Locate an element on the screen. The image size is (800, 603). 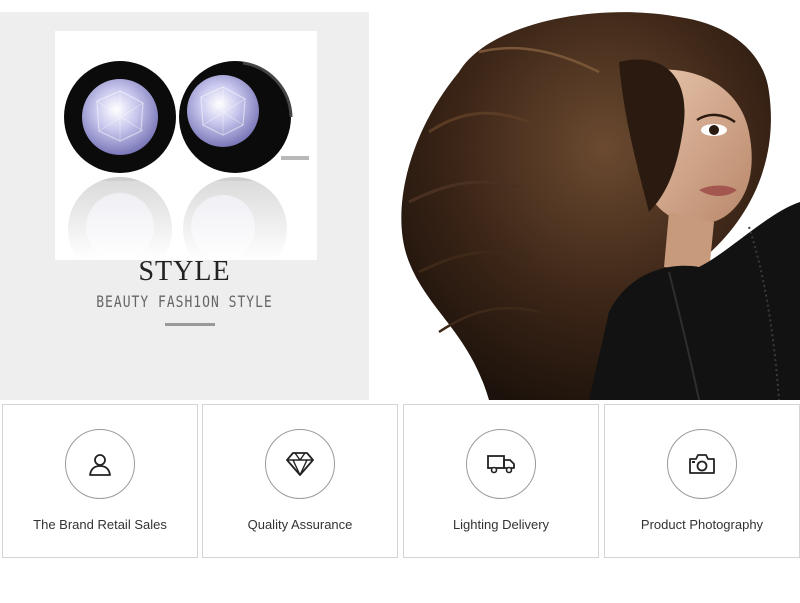
user-icon is located at coordinates (100, 465).